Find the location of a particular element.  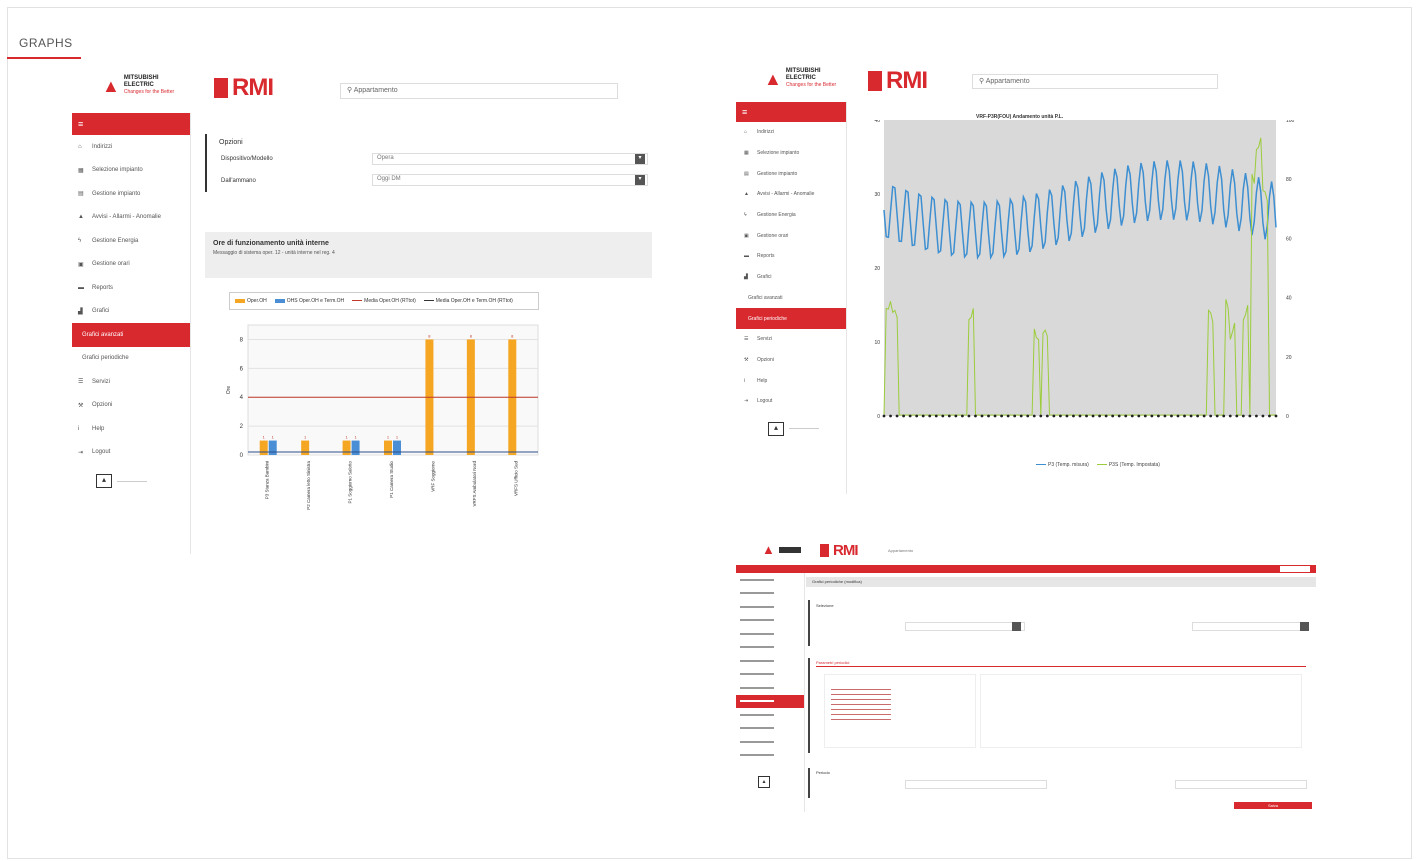

rmi-logo: RMI is located at coordinates (898, 81).